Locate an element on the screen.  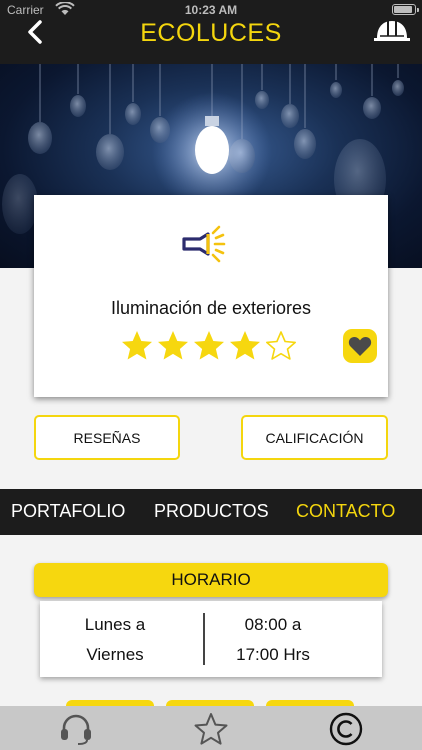
tab-contacto: CONTACTO is located at coordinates (345, 511).